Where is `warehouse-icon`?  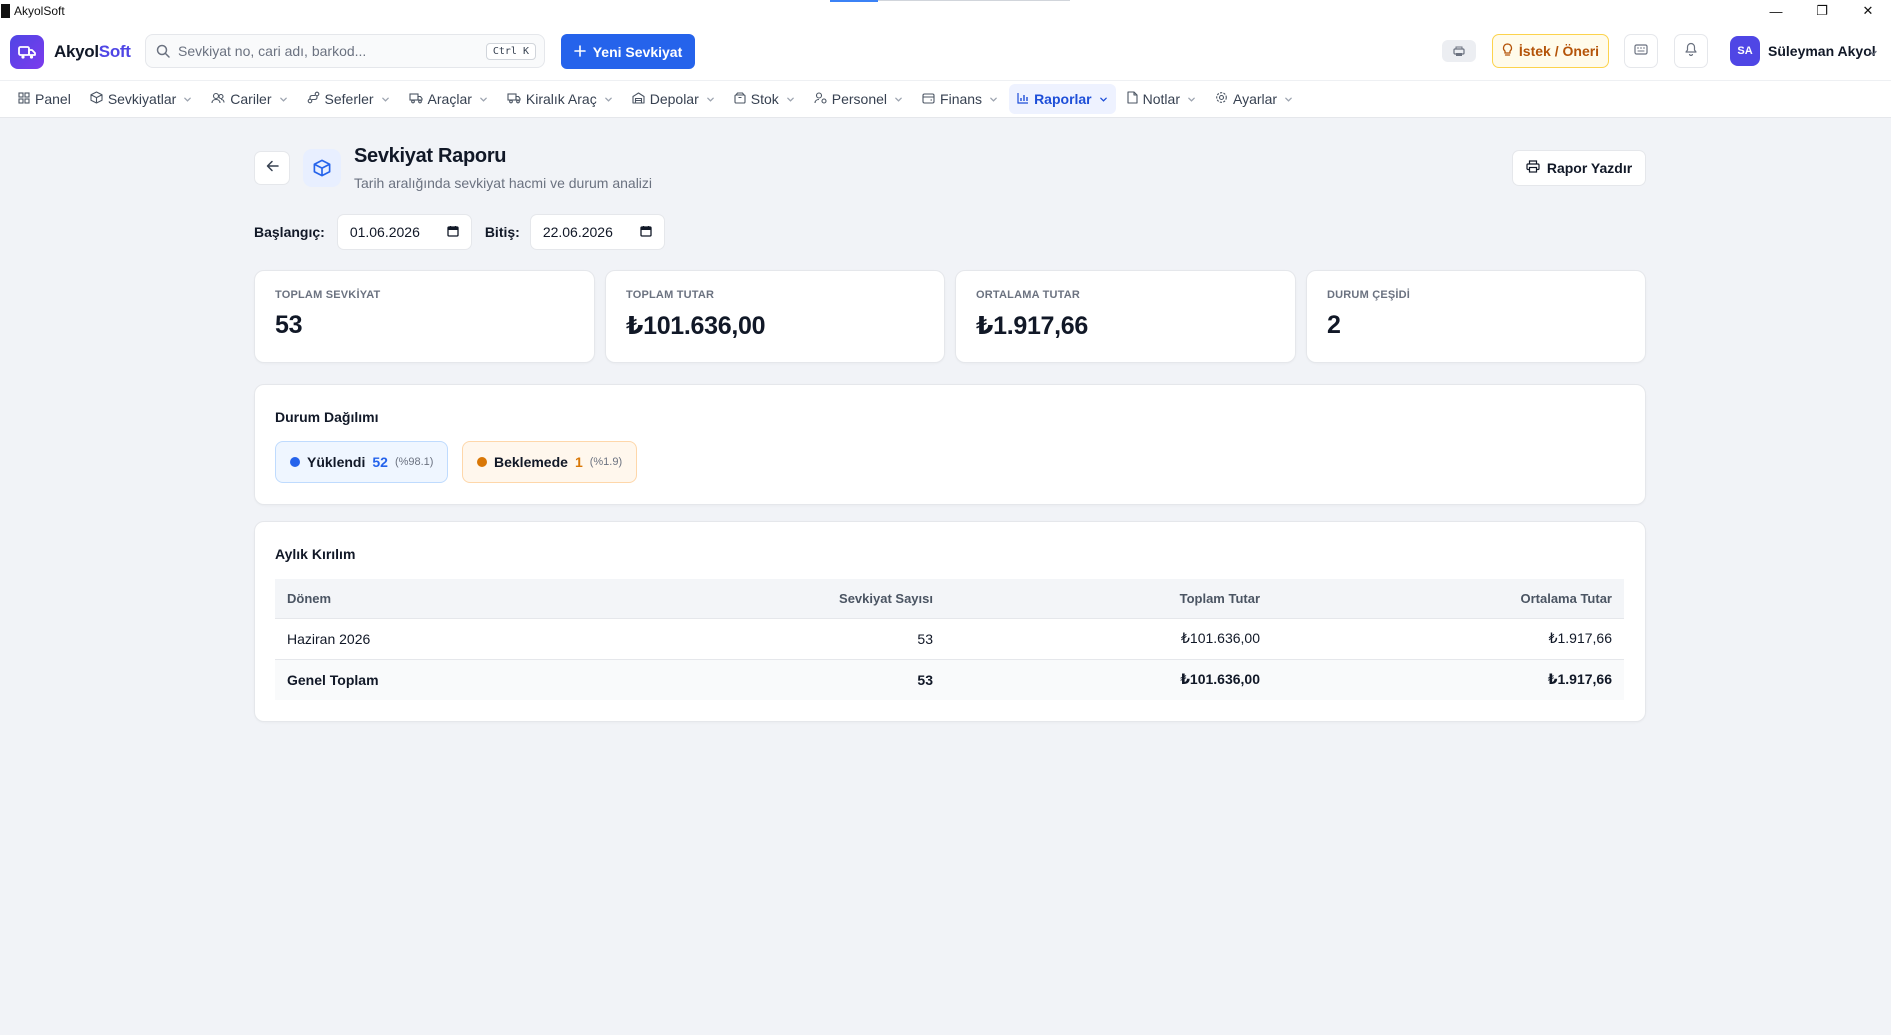
warehouse-icon is located at coordinates (638, 99).